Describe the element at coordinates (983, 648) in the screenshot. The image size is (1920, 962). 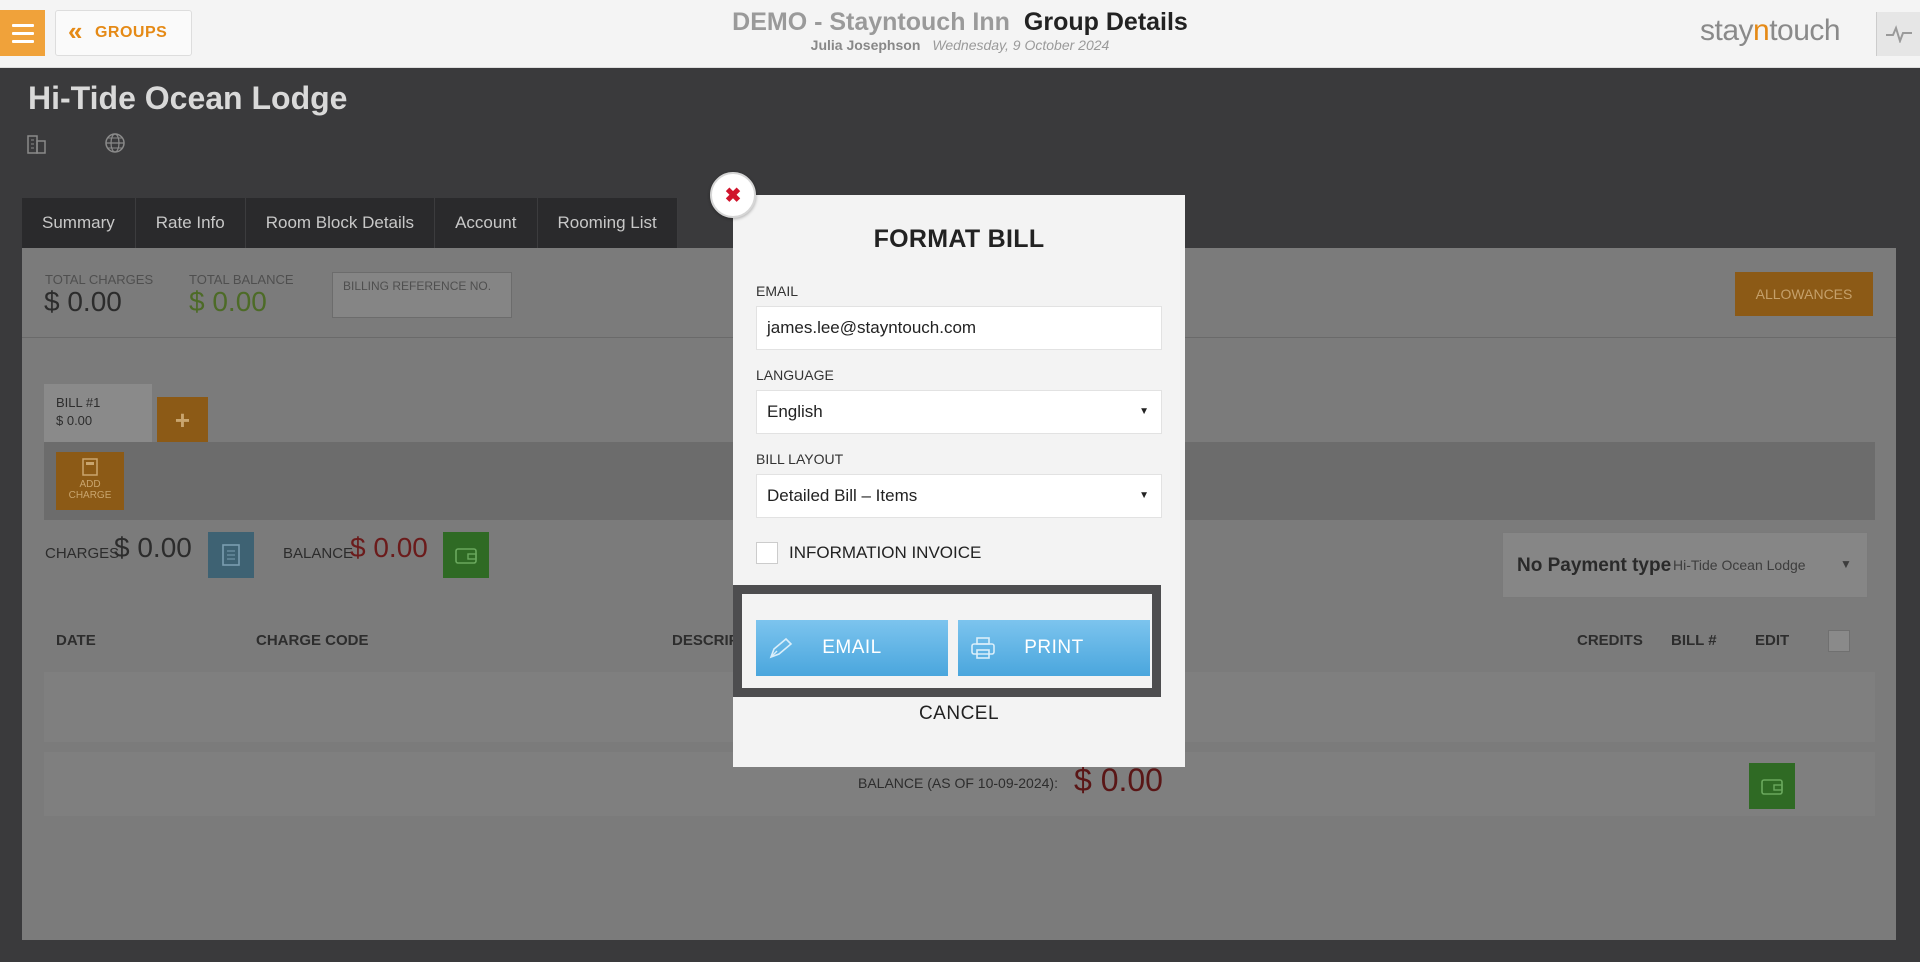
I see `printer-icon` at that location.